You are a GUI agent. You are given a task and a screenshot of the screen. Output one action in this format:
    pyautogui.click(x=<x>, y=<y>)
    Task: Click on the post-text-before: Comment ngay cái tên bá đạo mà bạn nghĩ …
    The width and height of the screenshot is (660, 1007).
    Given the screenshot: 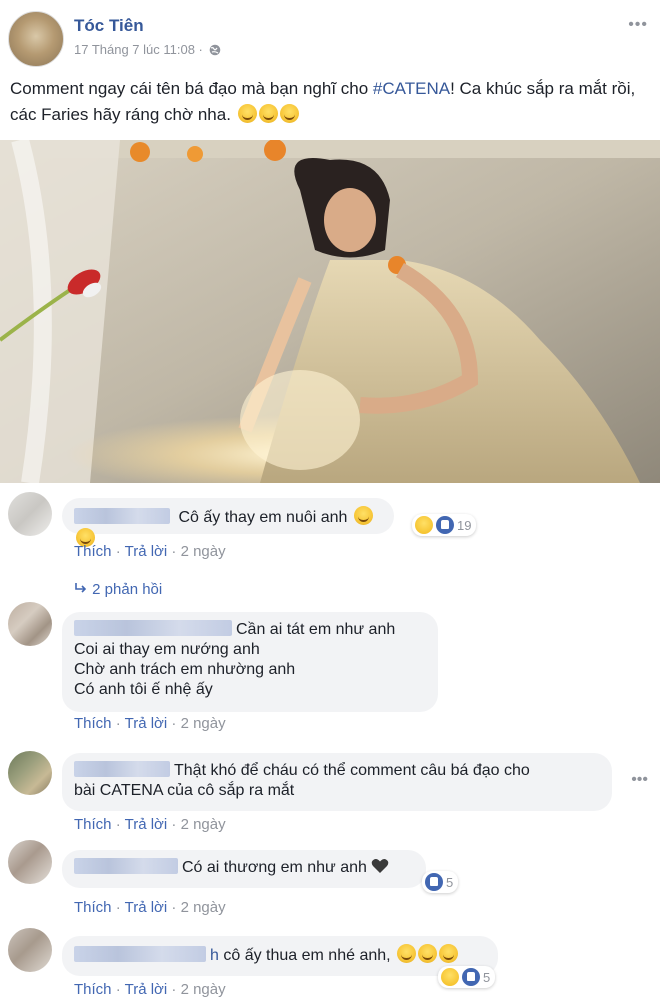 What is the action you would take?
    pyautogui.click(x=191, y=88)
    